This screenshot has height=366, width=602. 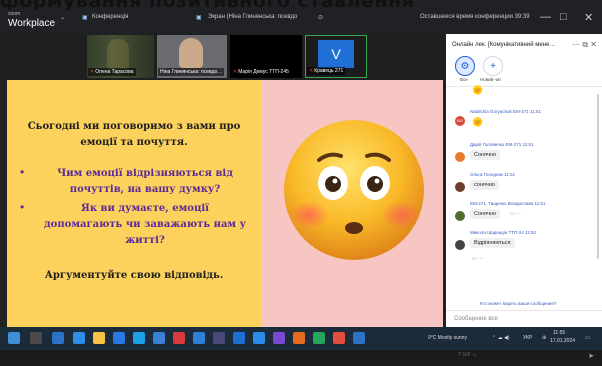 What do you see at coordinates (515, 214) in the screenshot?
I see `reply-icon: ▭ ⋯` at bounding box center [515, 214].